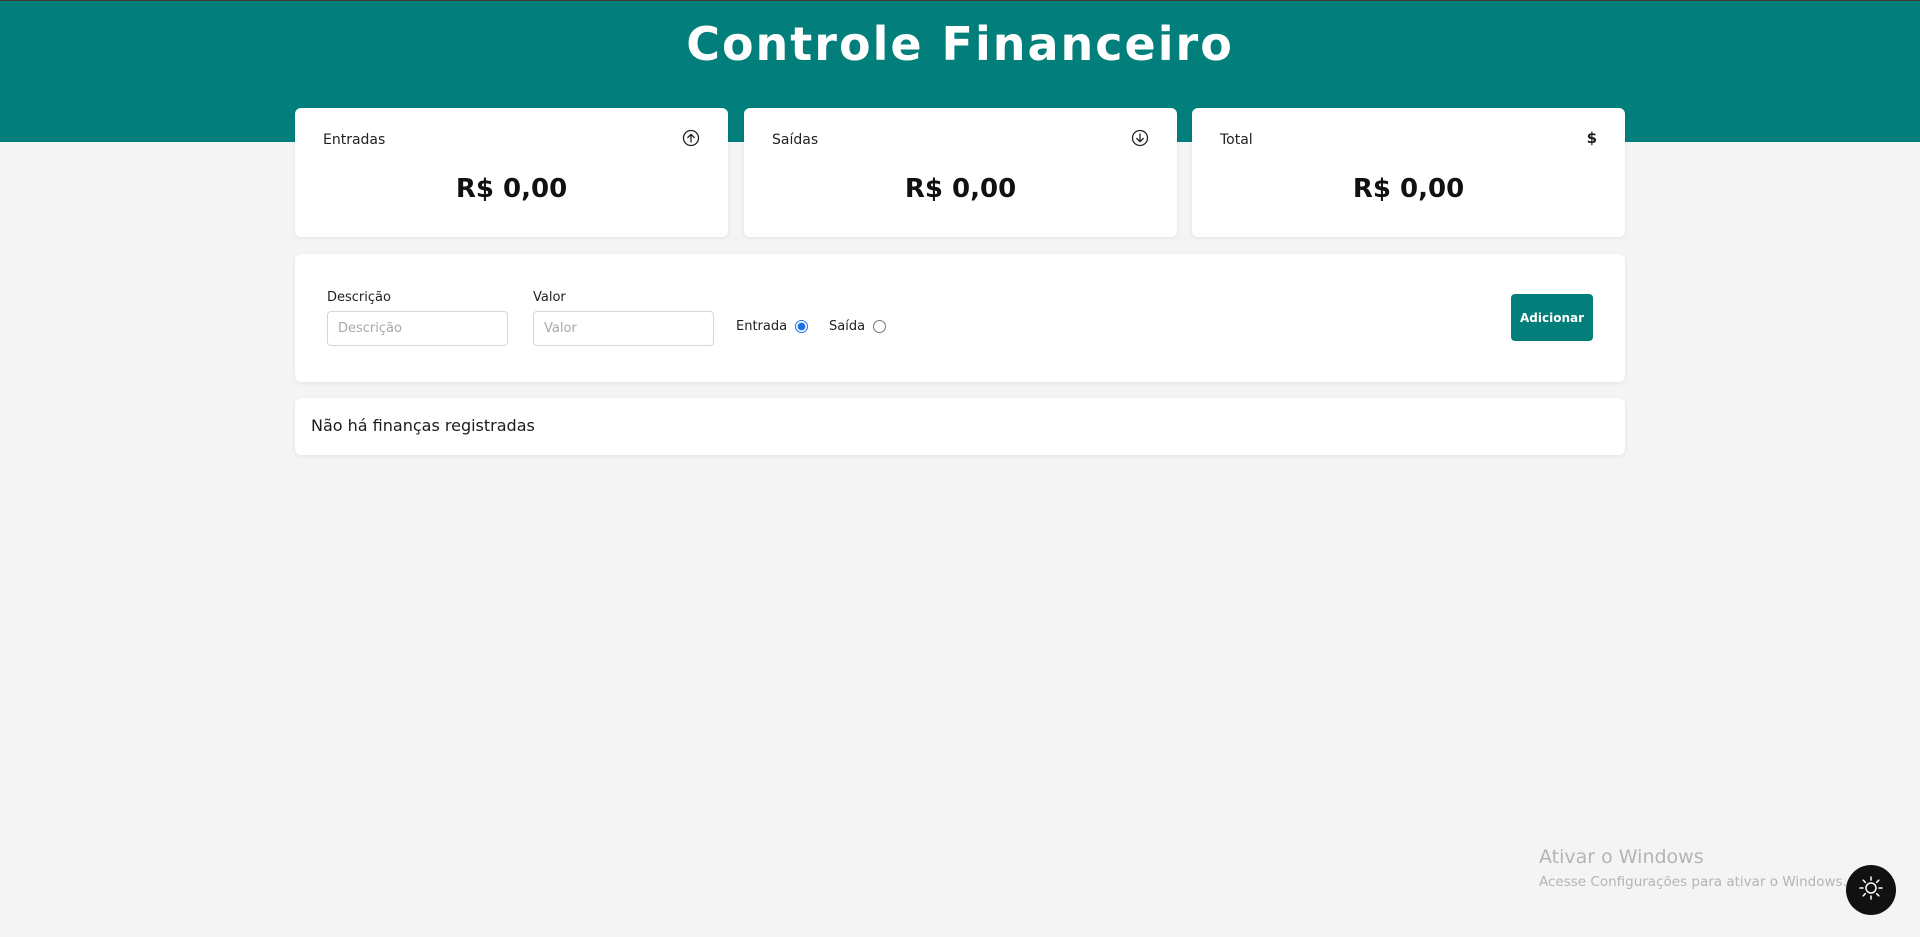  I want to click on dollar-icon: $, so click(1591, 138).